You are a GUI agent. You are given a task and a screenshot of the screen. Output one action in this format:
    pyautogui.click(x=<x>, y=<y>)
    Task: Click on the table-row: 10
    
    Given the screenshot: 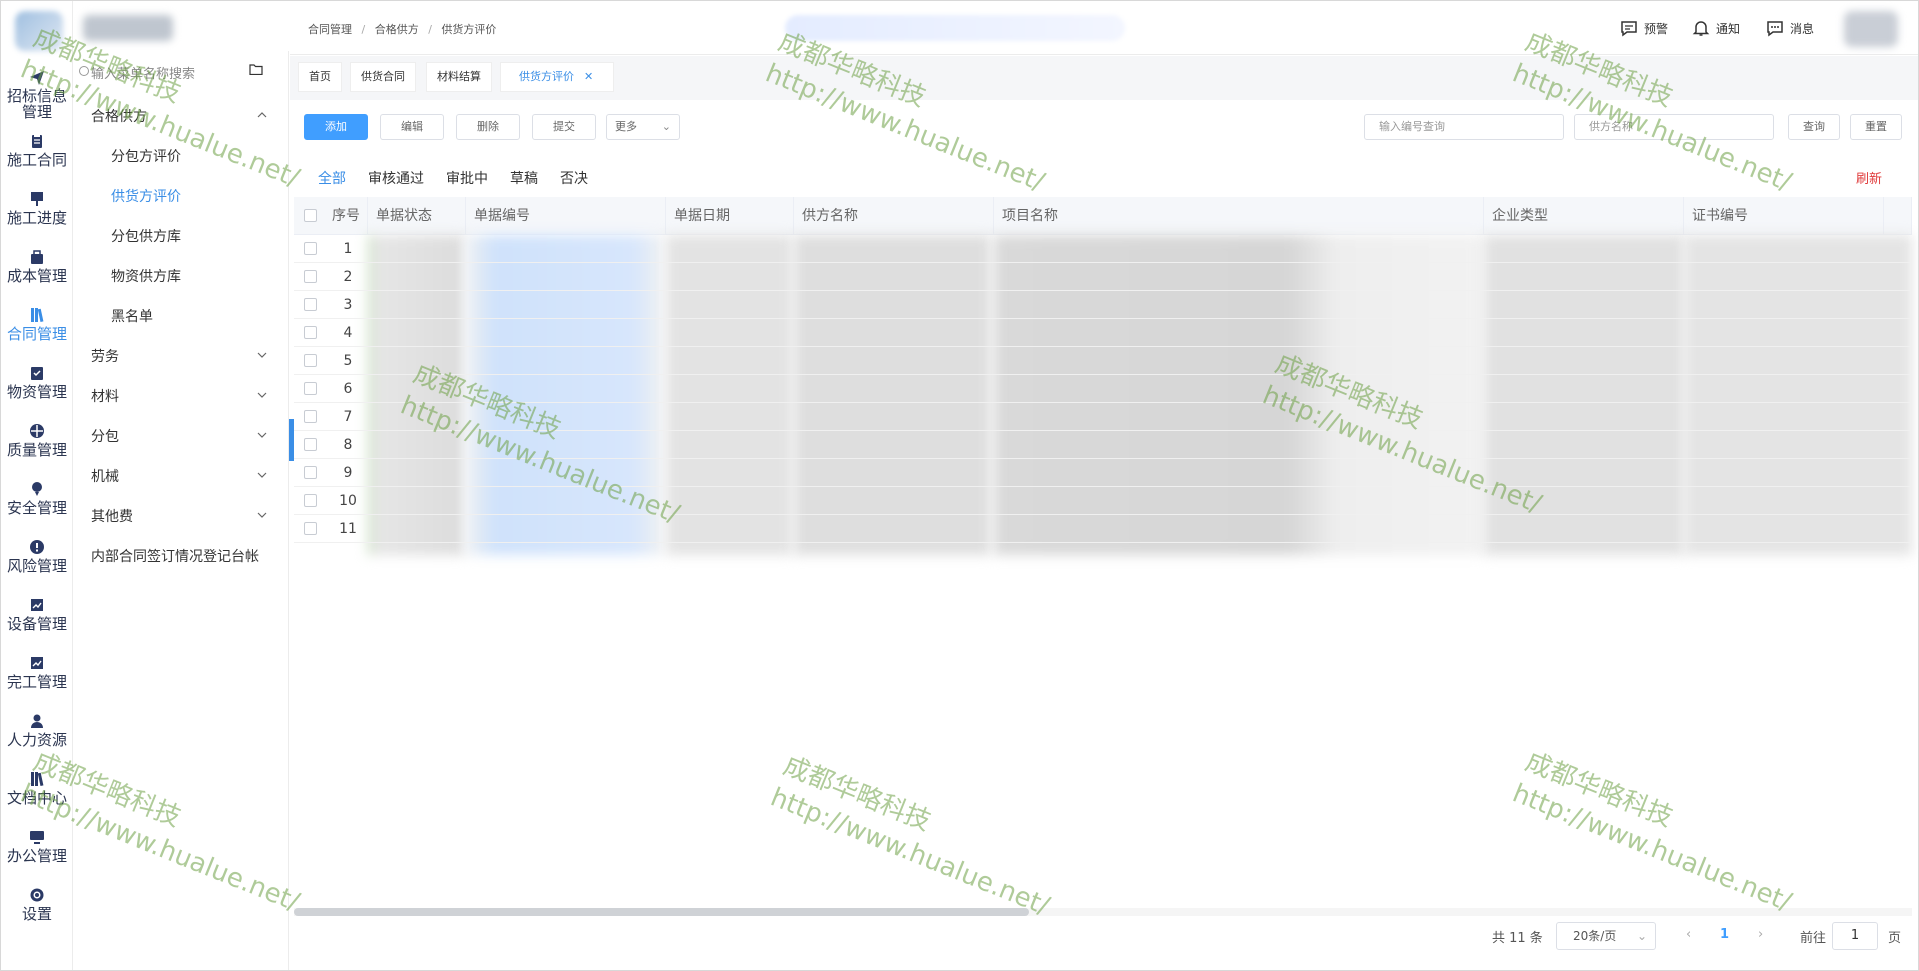 What is the action you would take?
    pyautogui.click(x=1103, y=501)
    